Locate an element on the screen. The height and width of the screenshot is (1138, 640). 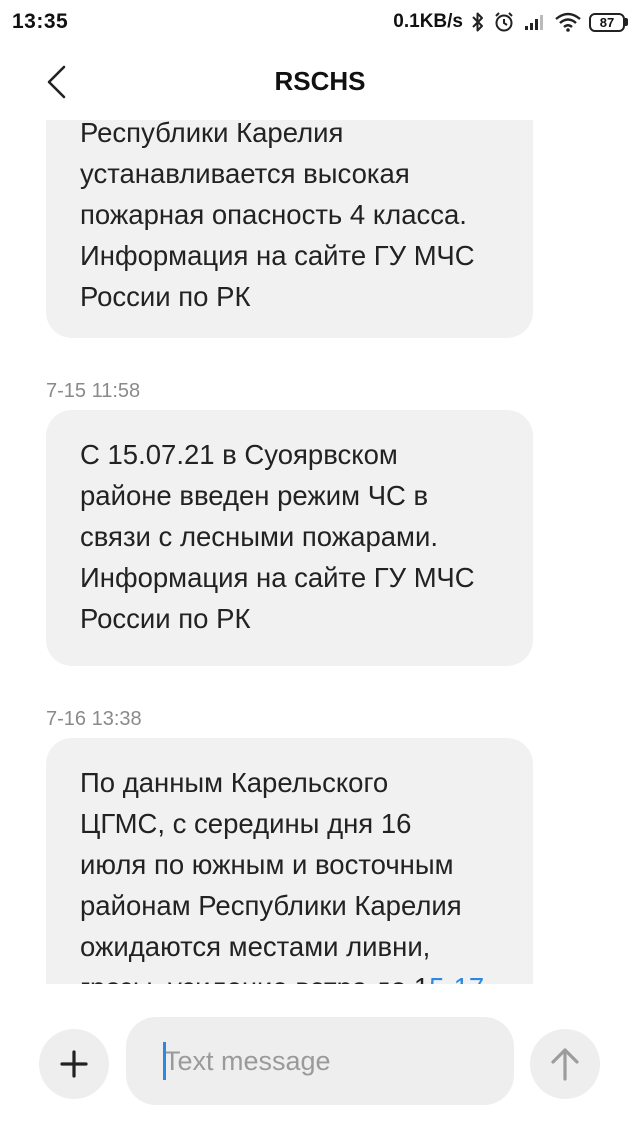
text-cursor is located at coordinates (164, 1061).